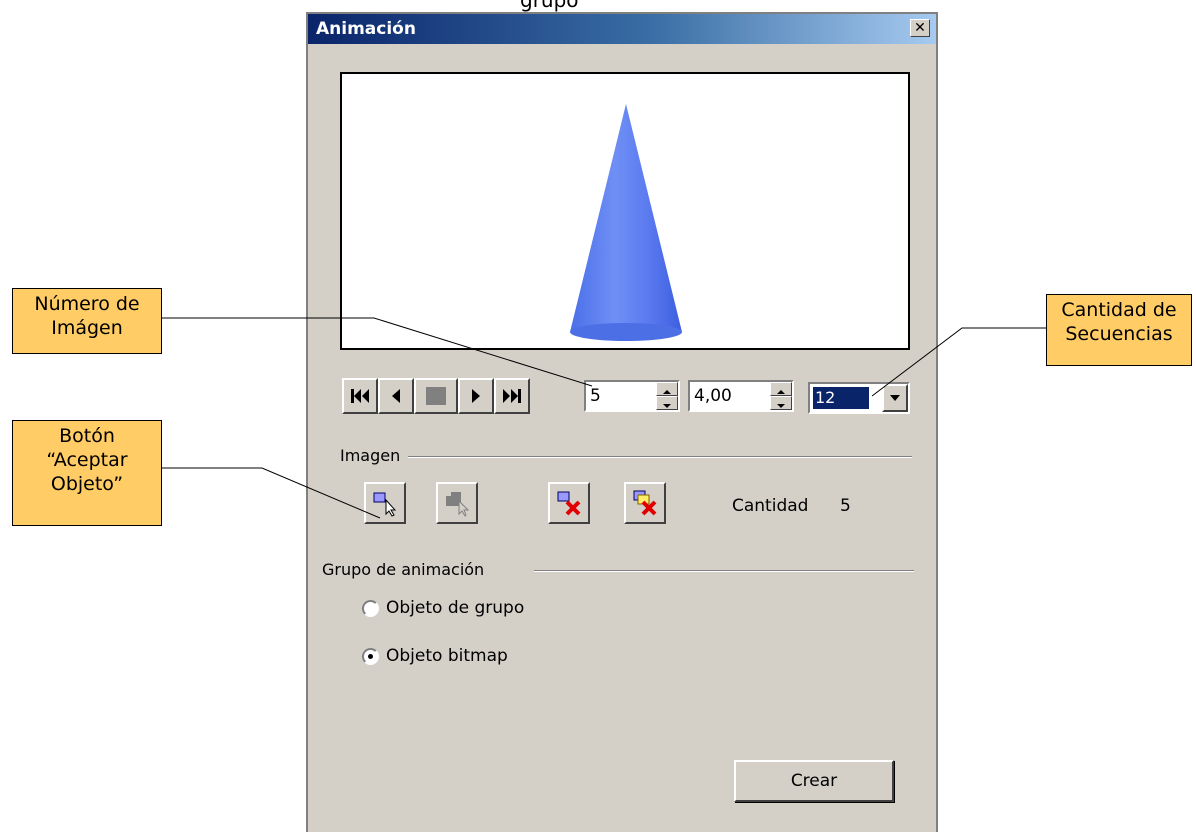 The width and height of the screenshot is (1196, 832). I want to click on last-frame-button, so click(512, 396).